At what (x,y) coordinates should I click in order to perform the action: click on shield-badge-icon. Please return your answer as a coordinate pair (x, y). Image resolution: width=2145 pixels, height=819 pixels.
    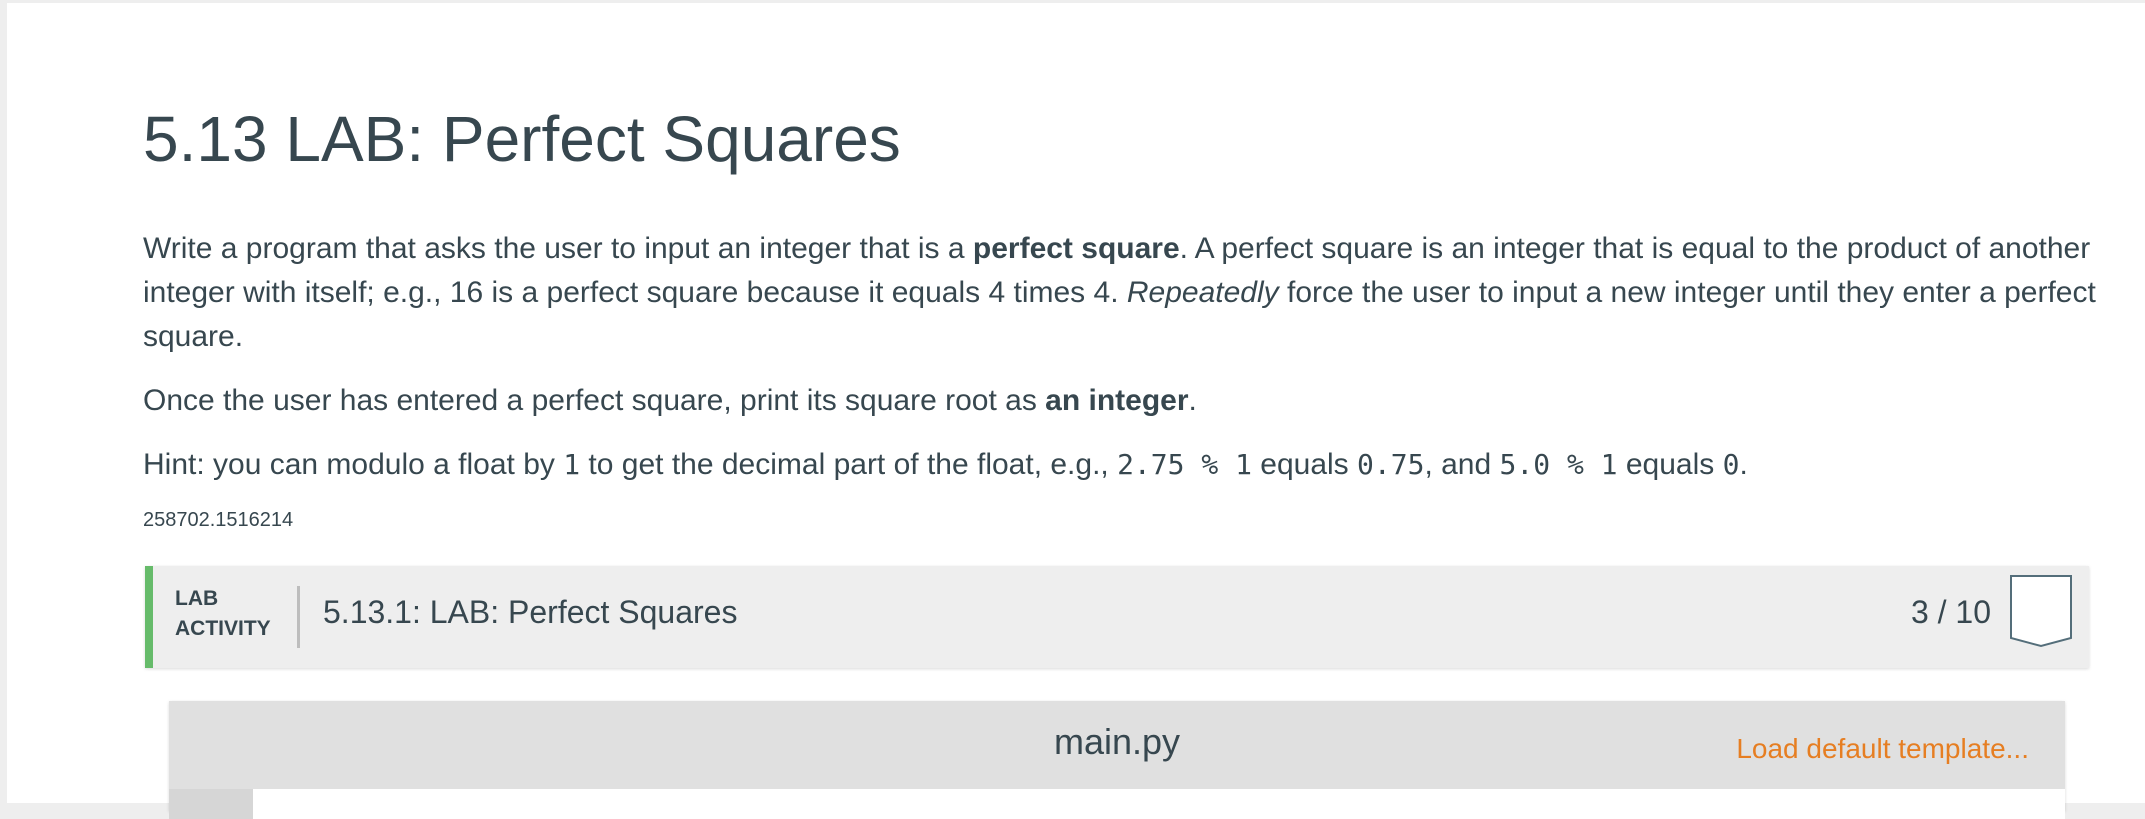
    Looking at the image, I should click on (2041, 611).